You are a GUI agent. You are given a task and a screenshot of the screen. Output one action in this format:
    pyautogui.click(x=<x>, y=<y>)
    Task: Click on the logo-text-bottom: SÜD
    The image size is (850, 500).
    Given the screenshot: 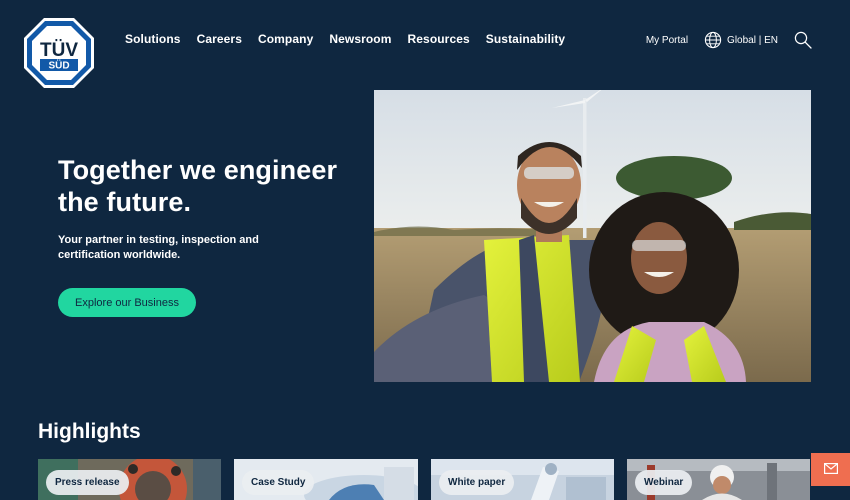 What is the action you would take?
    pyautogui.click(x=58, y=65)
    